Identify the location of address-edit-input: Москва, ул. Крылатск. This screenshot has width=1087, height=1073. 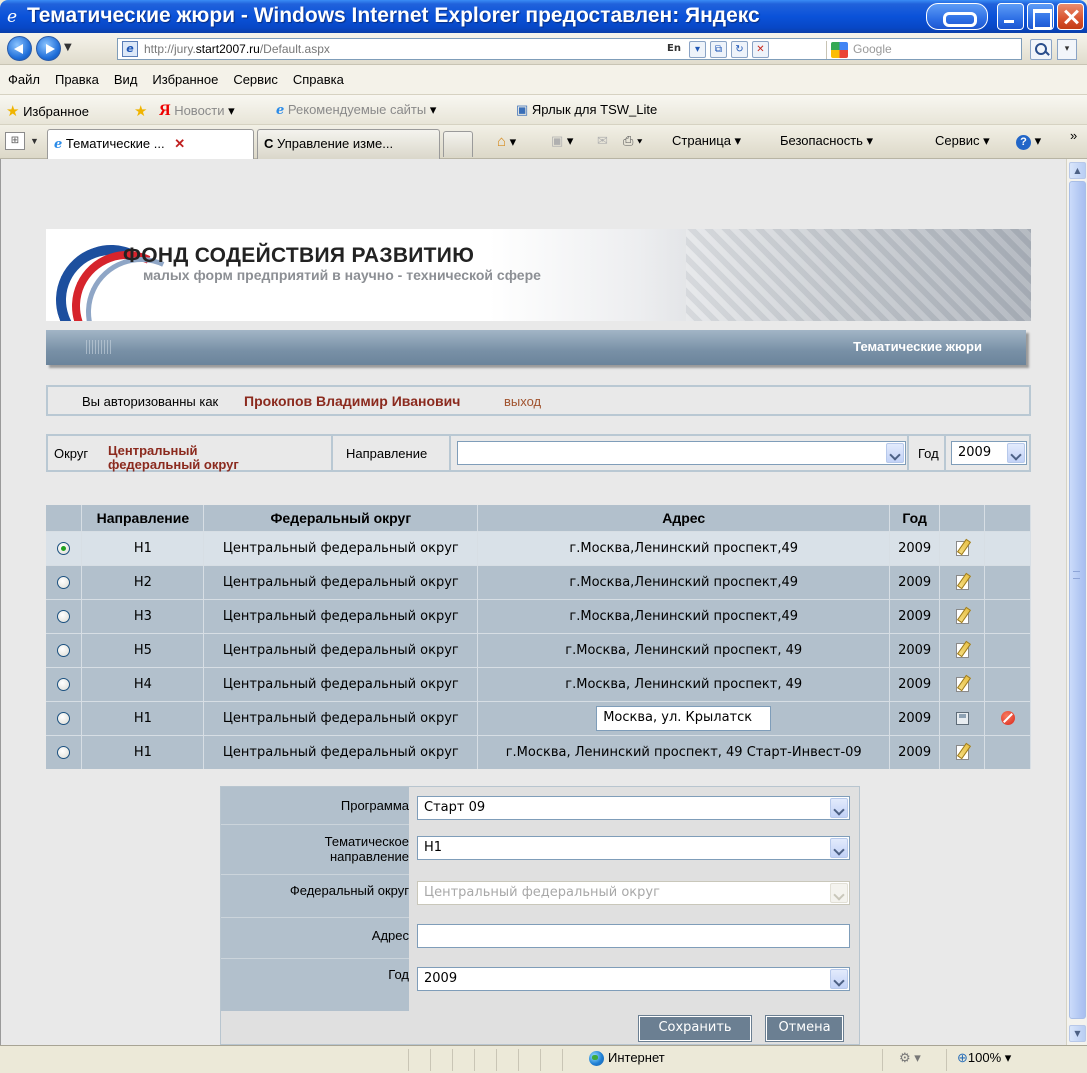
(684, 718).